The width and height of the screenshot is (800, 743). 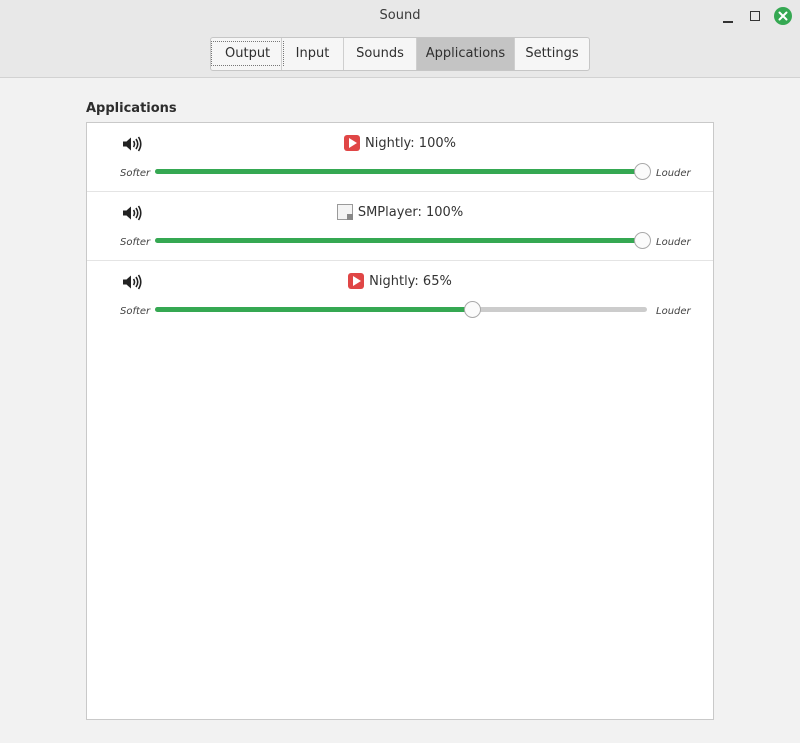 I want to click on section-title: Applications, so click(x=131, y=108).